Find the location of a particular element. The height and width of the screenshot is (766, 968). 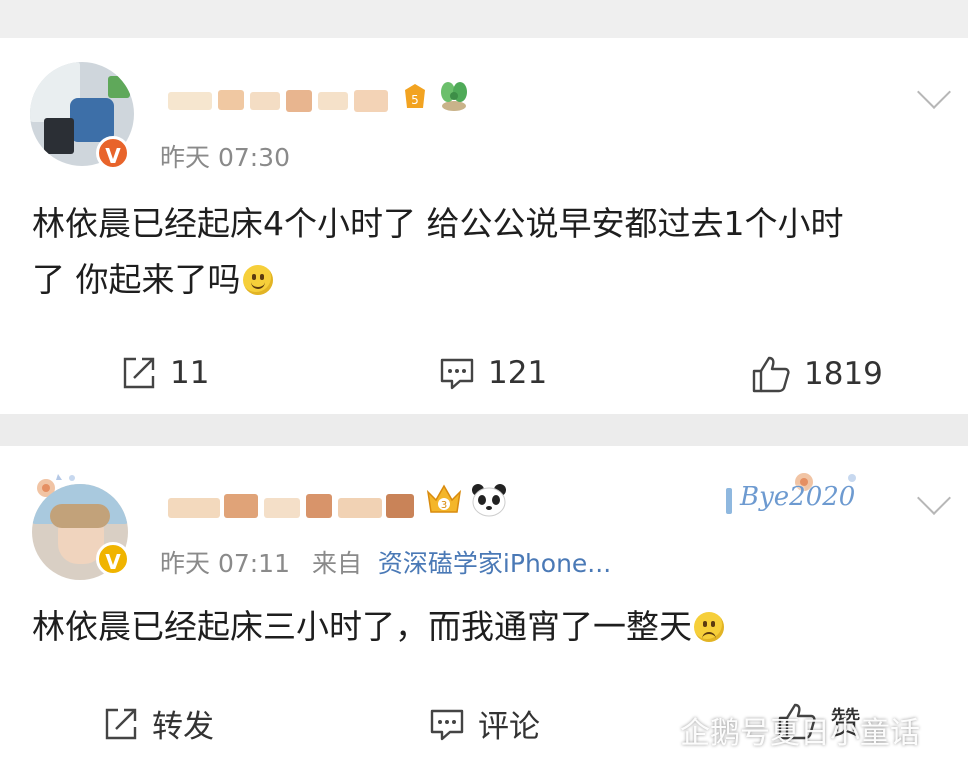

post-time: 昨天 07:11 is located at coordinates (225, 563).